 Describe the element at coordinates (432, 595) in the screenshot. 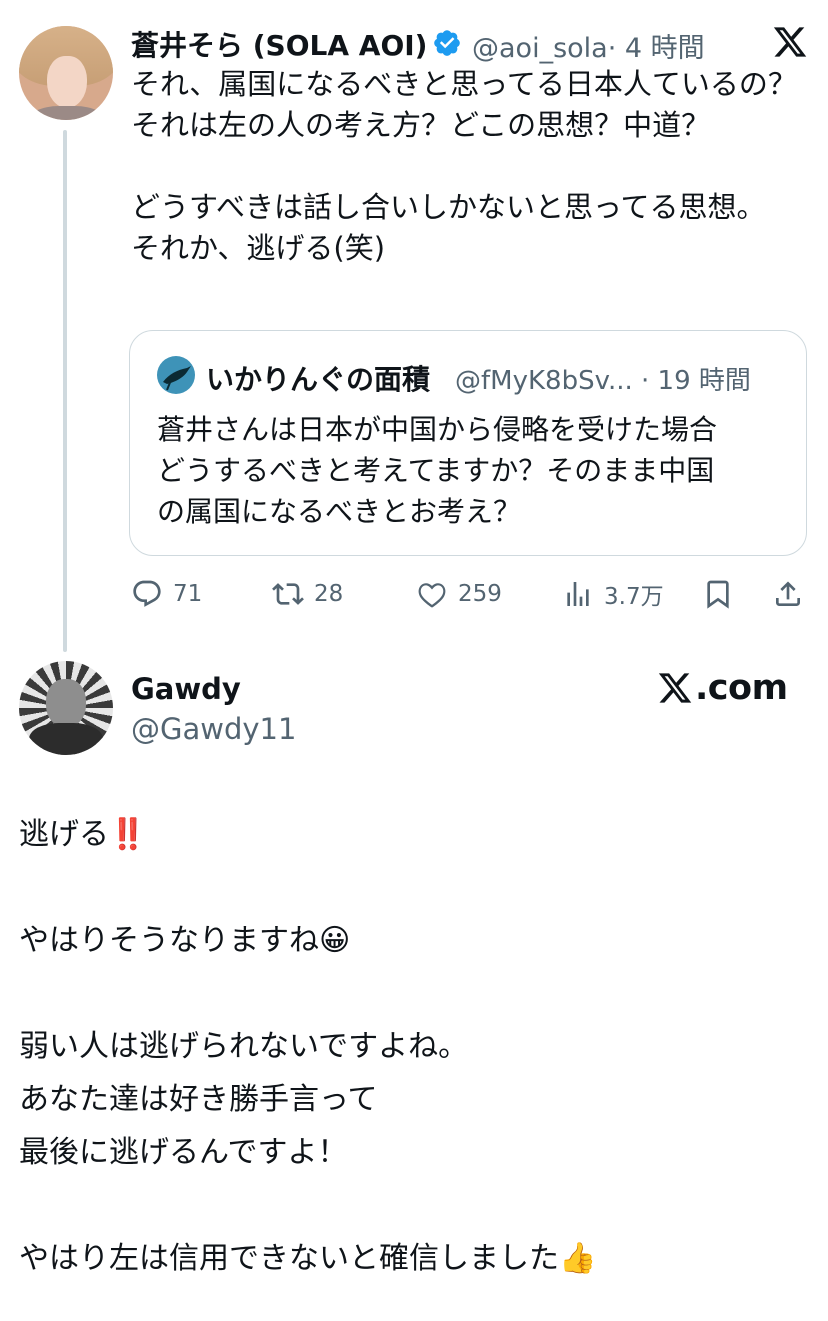

I see `like-icon` at that location.